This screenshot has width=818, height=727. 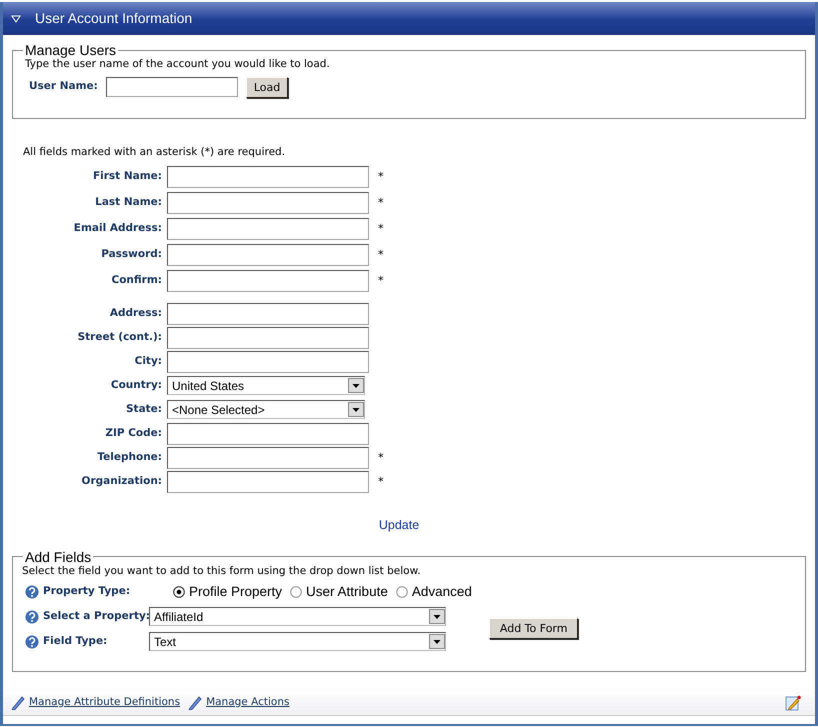 I want to click on edit-page-icon, so click(x=793, y=702).